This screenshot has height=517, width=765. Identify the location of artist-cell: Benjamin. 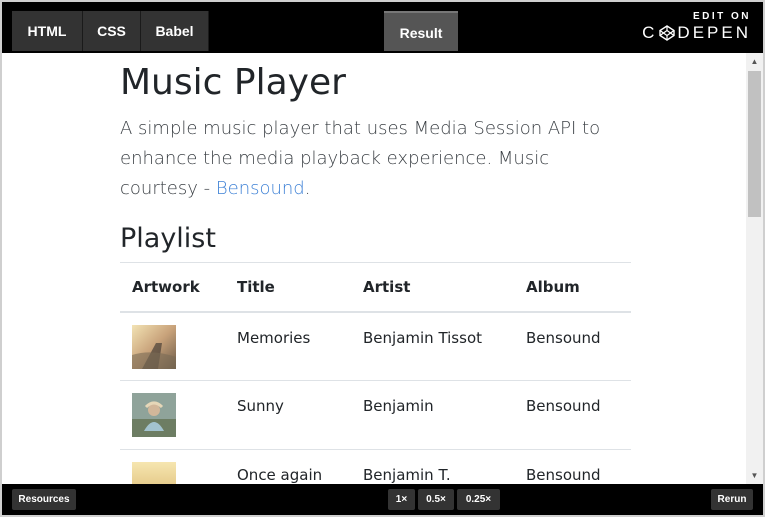
(432, 415).